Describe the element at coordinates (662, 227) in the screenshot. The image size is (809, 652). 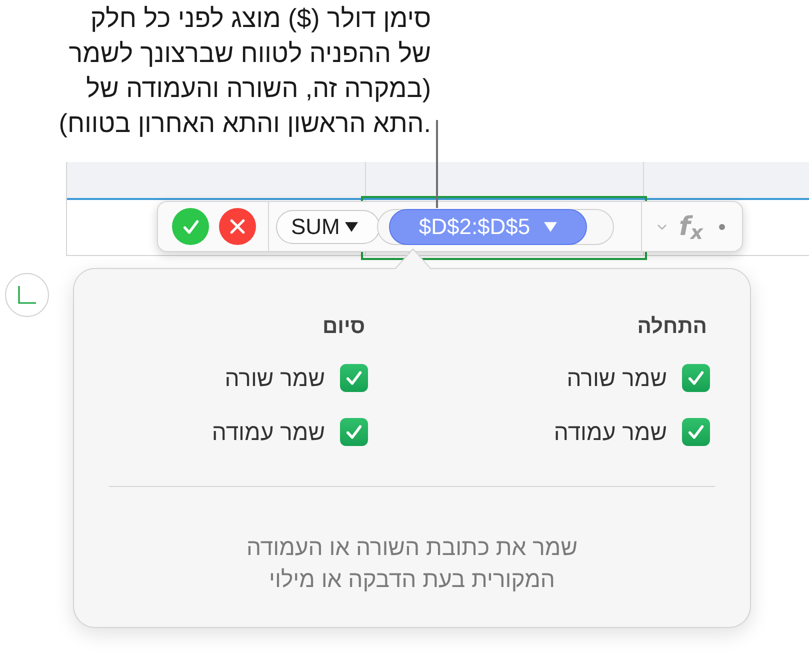
I see `chevron-down-icon` at that location.